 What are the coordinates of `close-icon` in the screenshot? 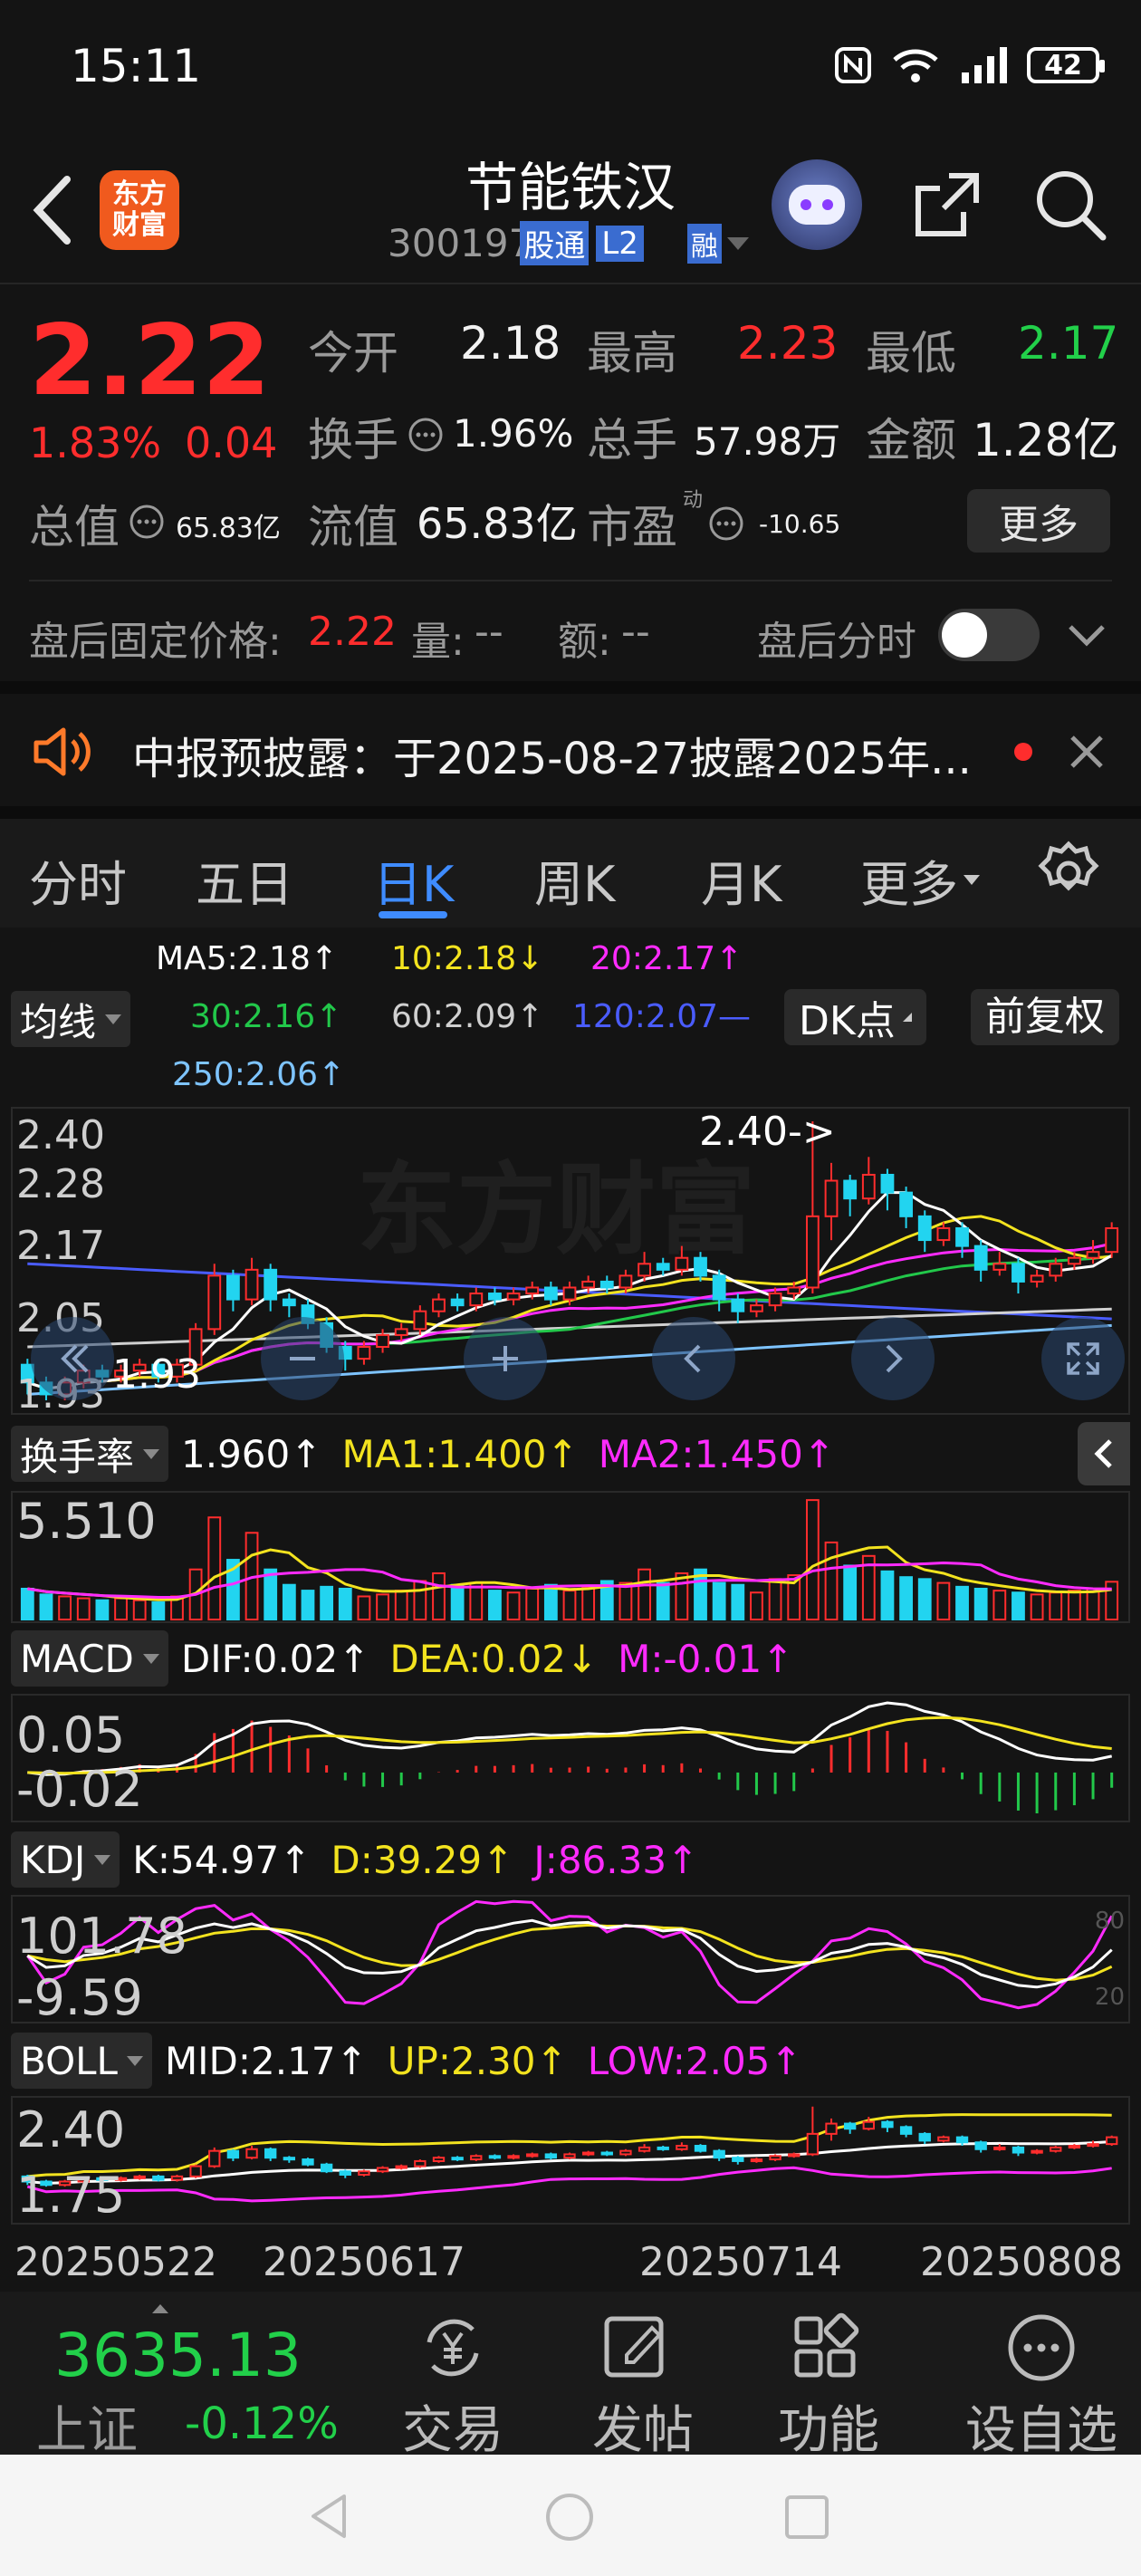 It's located at (1087, 752).